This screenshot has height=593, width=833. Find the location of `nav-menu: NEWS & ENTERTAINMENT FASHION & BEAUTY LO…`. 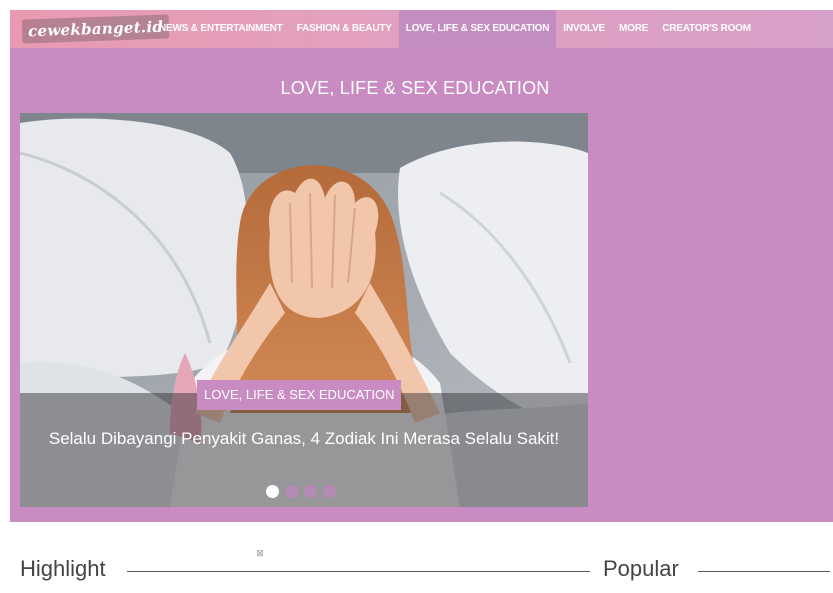

nav-menu: NEWS & ENTERTAINMENT FASHION & BEAUTY LO… is located at coordinates (455, 29).